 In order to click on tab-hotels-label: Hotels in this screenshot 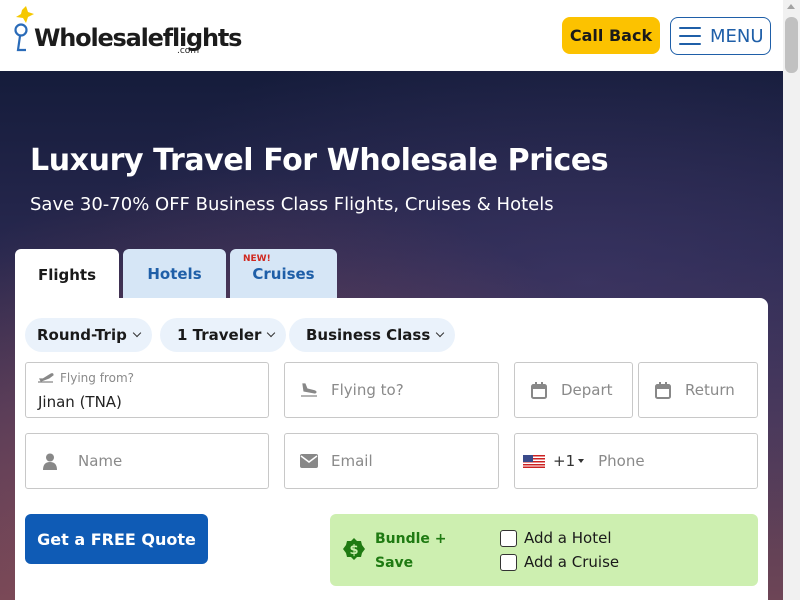, I will do `click(174, 274)`.